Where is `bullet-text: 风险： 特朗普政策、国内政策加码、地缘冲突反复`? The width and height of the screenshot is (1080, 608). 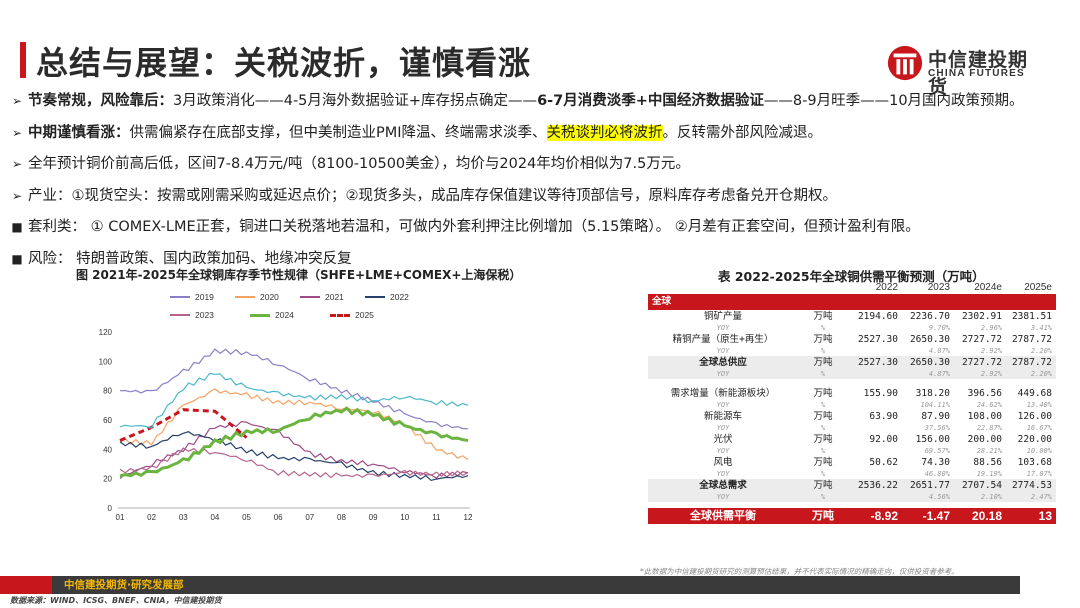 bullet-text: 风险： 特朗普政策、国内政策加码、地缘冲突反复 is located at coordinates (190, 258).